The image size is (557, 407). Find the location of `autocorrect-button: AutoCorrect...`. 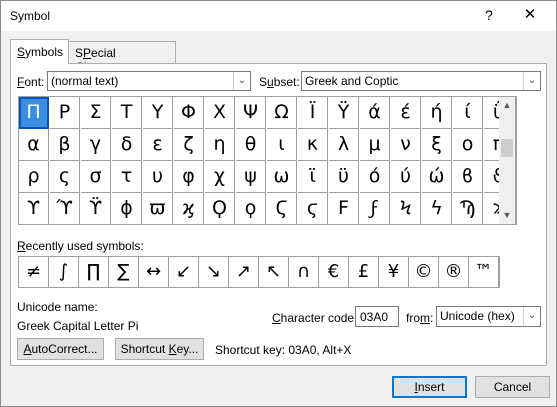

autocorrect-button: AutoCorrect... is located at coordinates (60, 349).